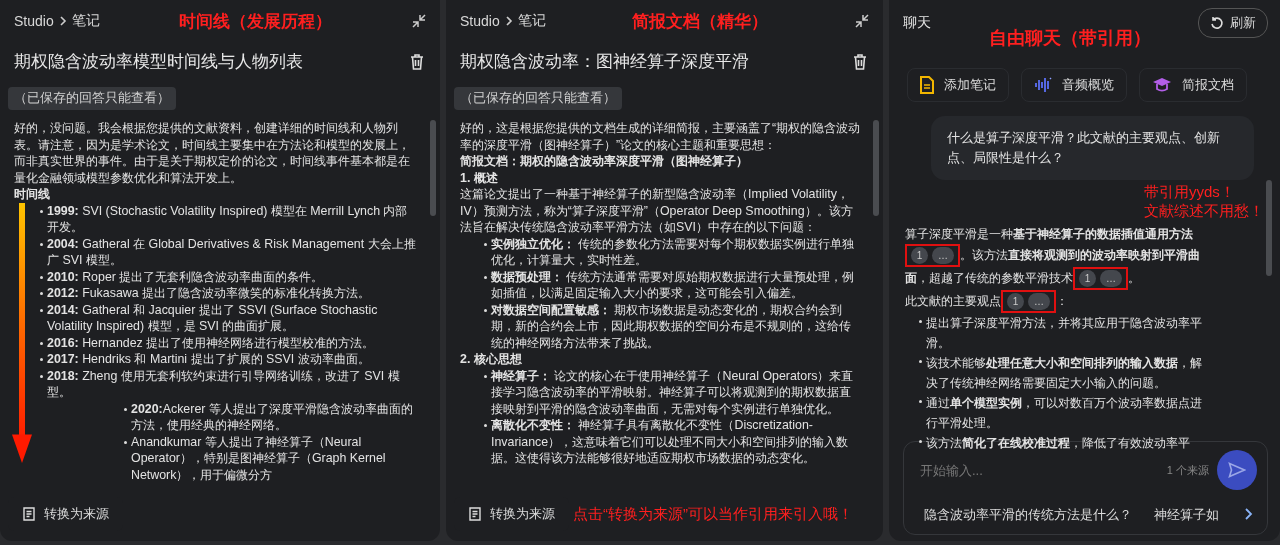  I want to click on graduation-cap-icon, so click(1162, 85).